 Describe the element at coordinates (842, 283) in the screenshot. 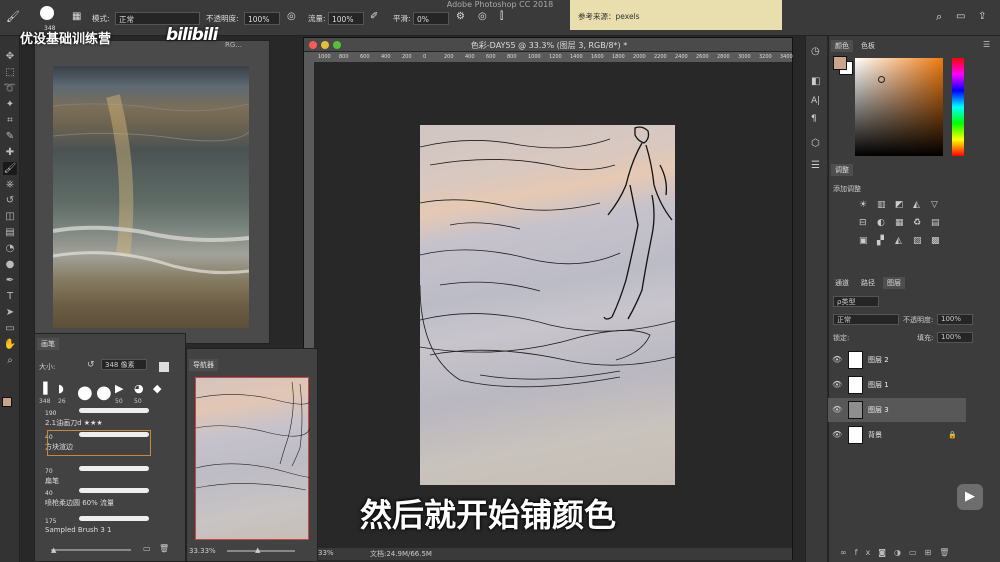

I see `tab-channels: 通道` at that location.